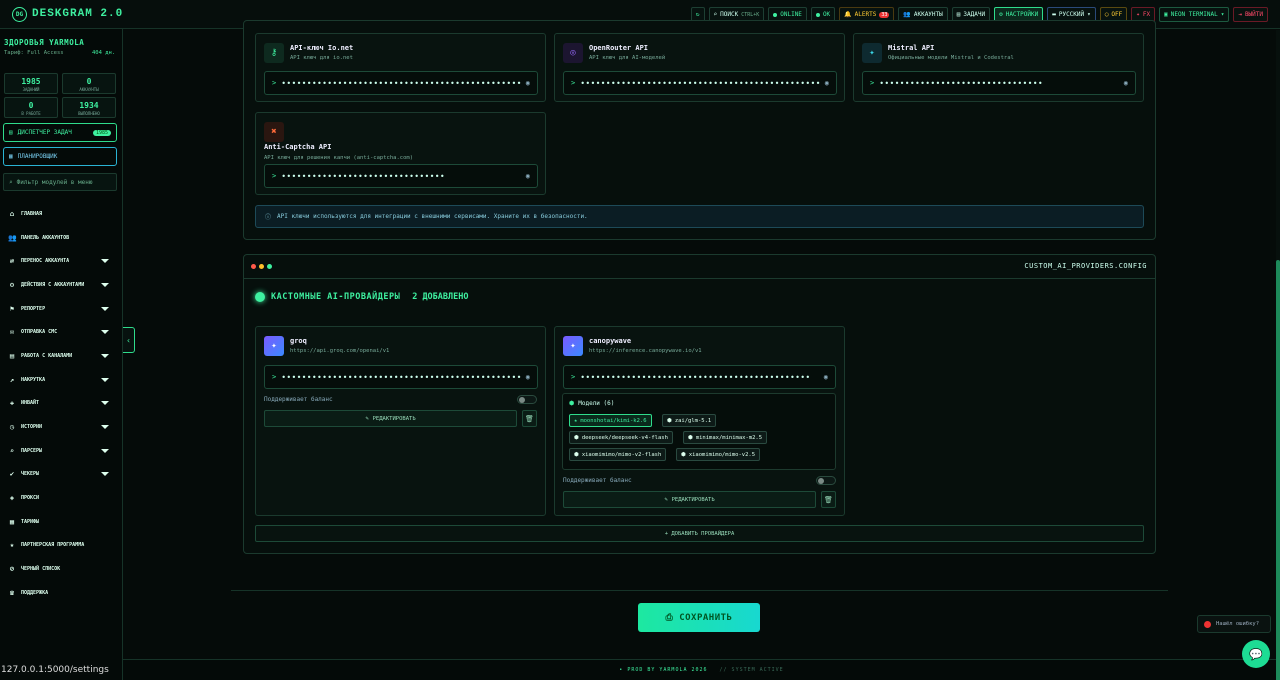 The image size is (1280, 680). Describe the element at coordinates (33, 379) in the screenshot. I see `sidebar-item-label: НАКРУТКА` at that location.